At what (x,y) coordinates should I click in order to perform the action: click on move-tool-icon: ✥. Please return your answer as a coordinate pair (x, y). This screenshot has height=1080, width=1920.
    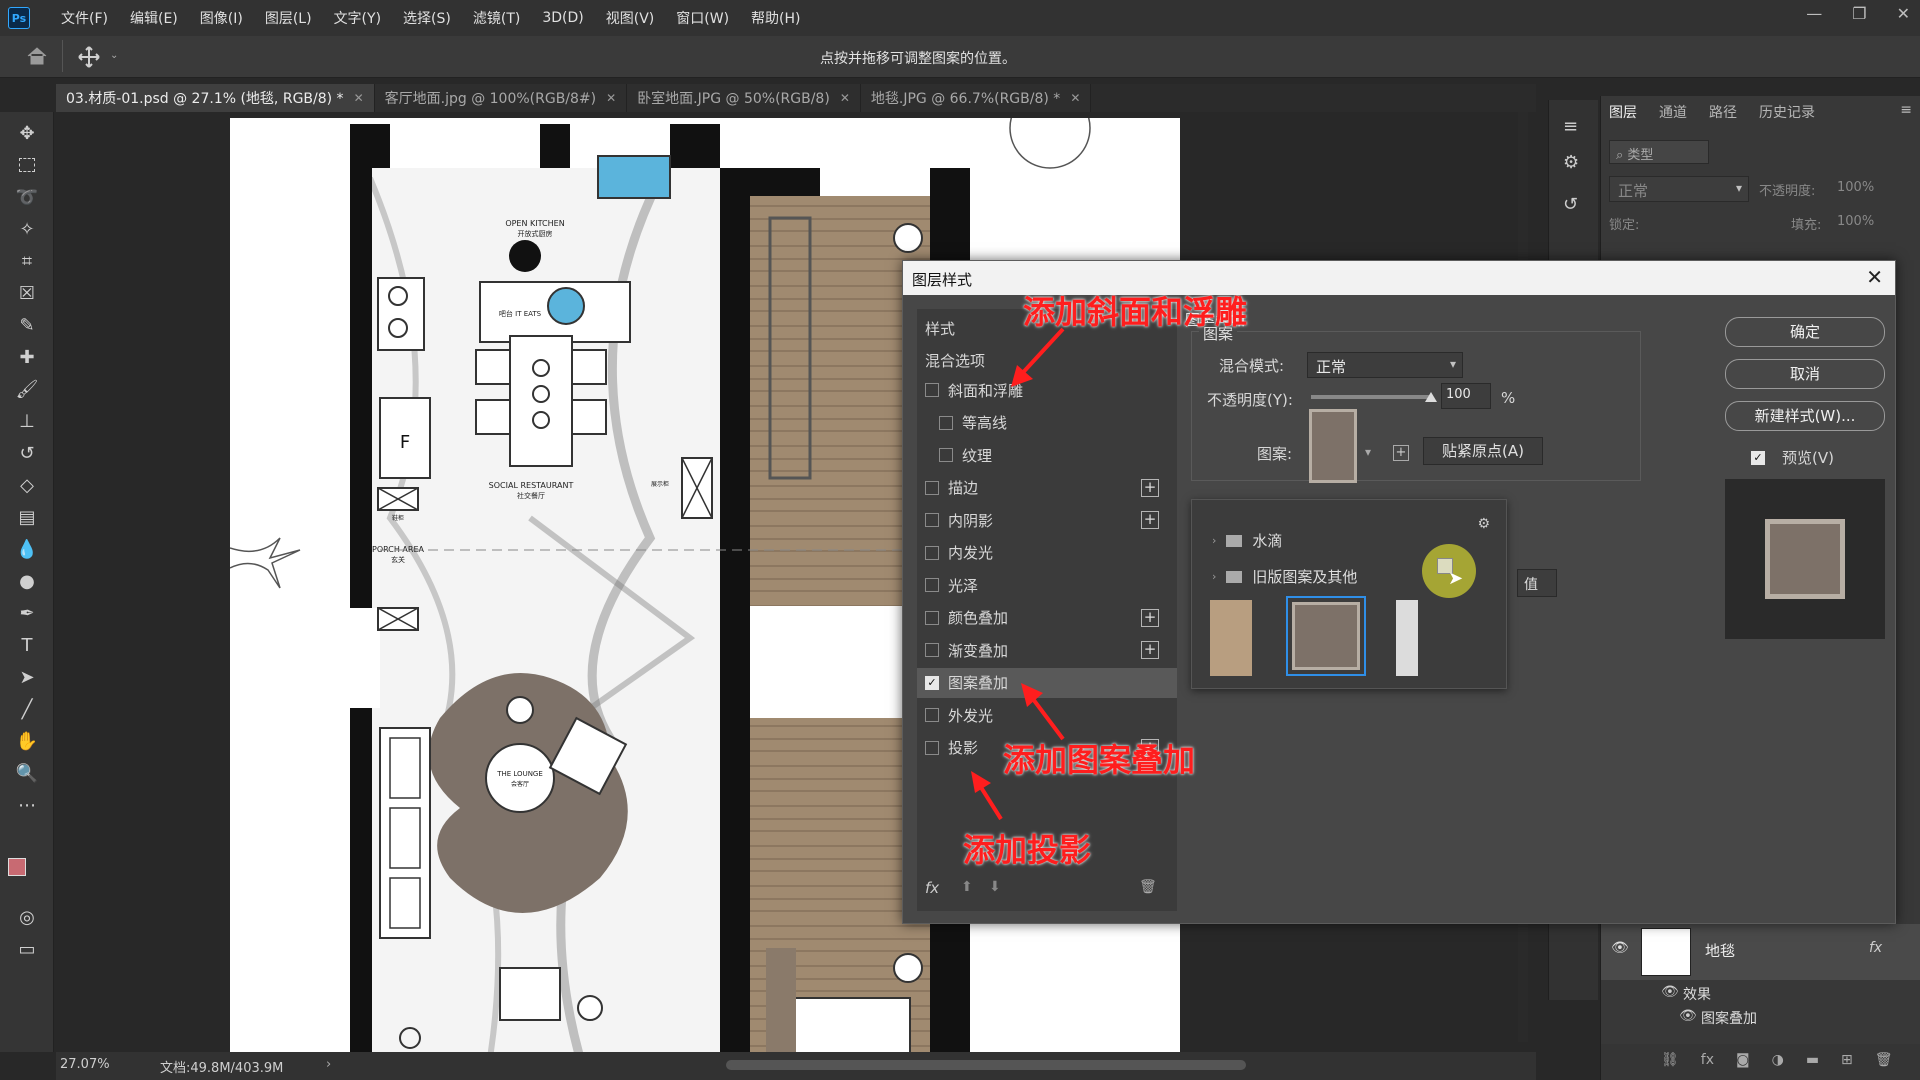
    Looking at the image, I should click on (27, 133).